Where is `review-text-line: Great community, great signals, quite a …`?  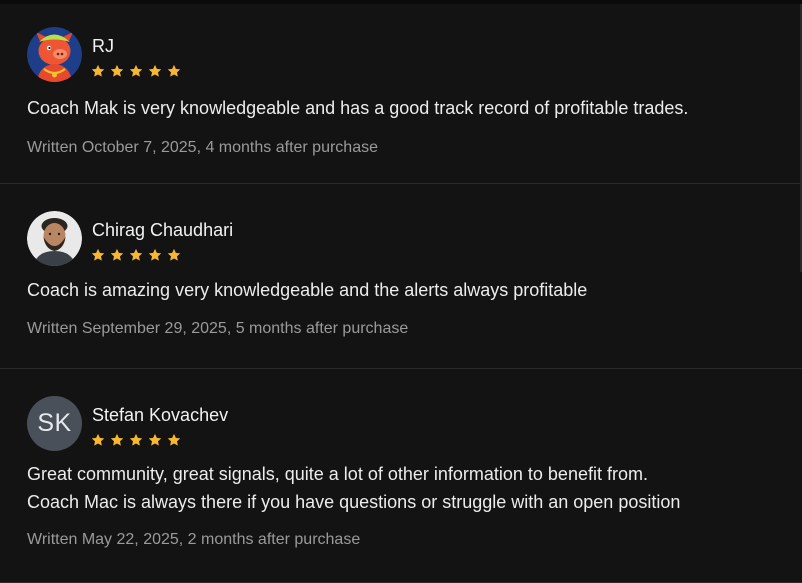 review-text-line: Great community, great signals, quite a … is located at coordinates (337, 474).